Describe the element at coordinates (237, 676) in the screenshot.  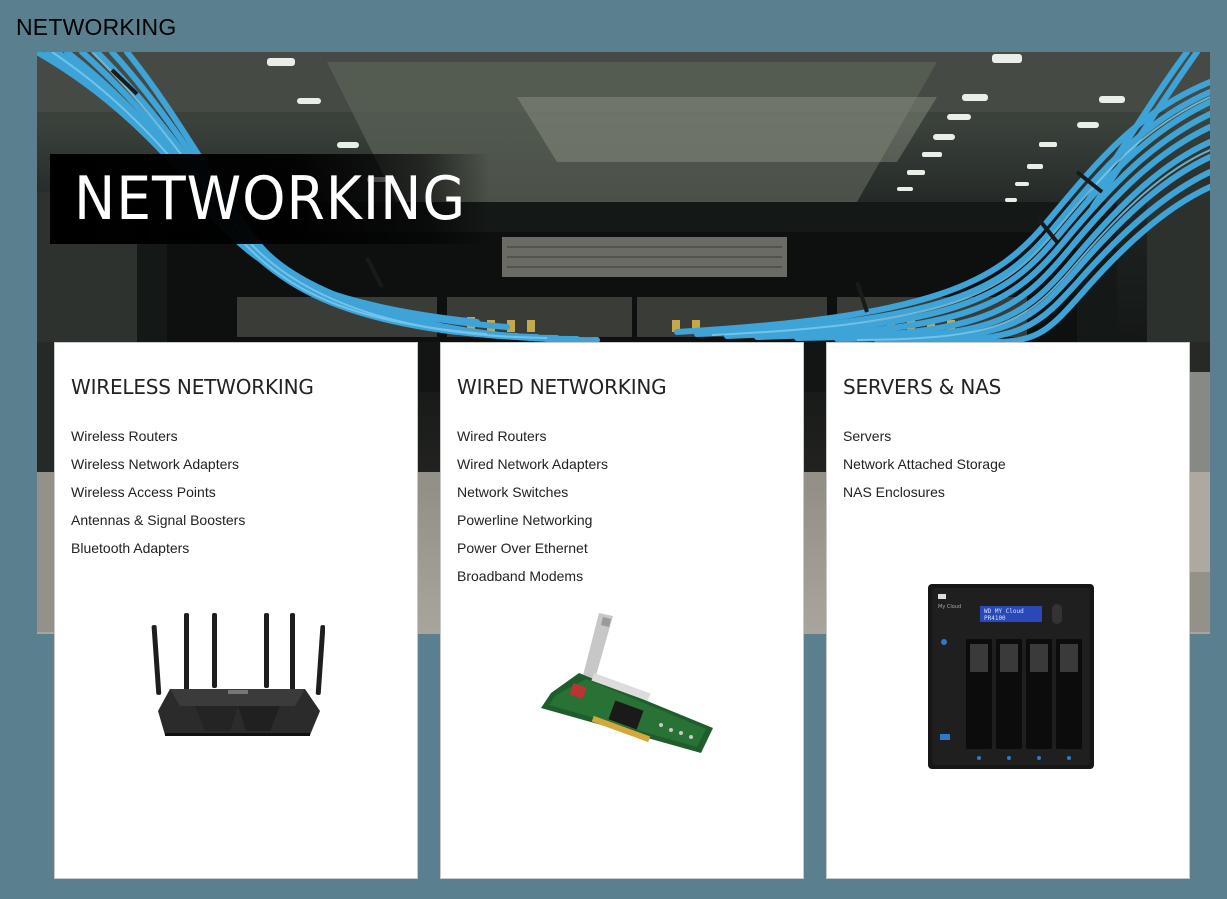
I see `wireless-router-image` at that location.